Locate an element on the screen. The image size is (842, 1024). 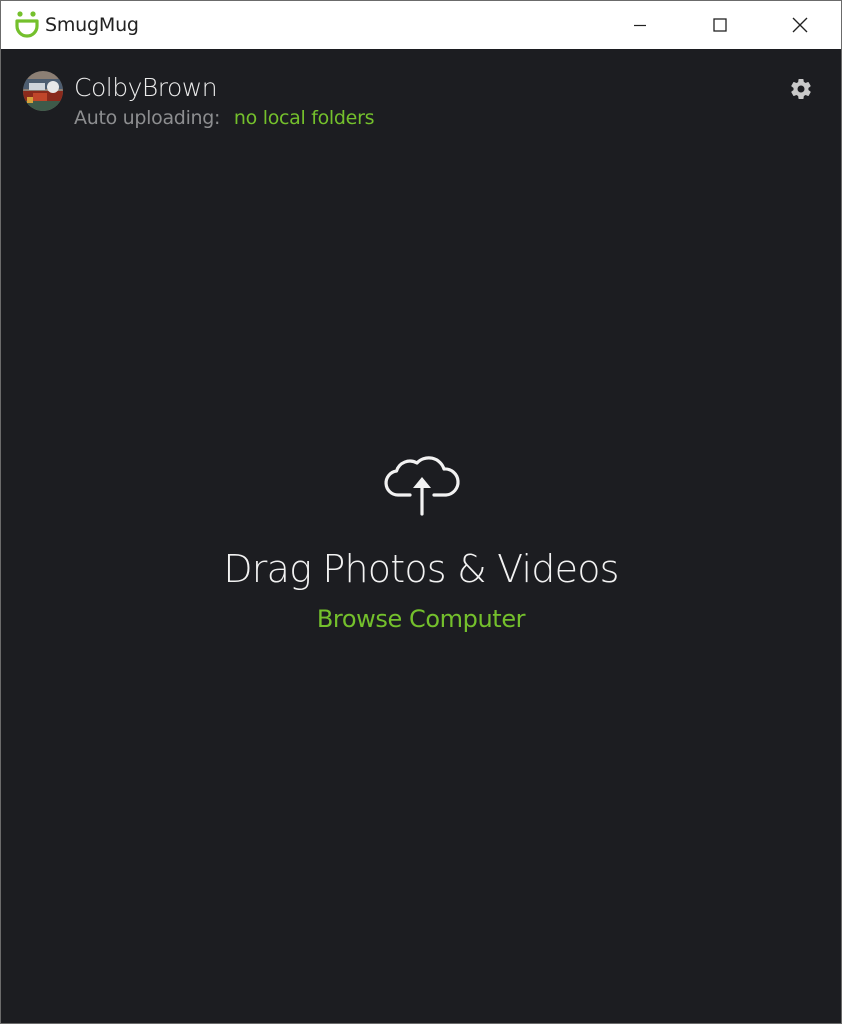
username: ColbyBrown is located at coordinates (146, 87).